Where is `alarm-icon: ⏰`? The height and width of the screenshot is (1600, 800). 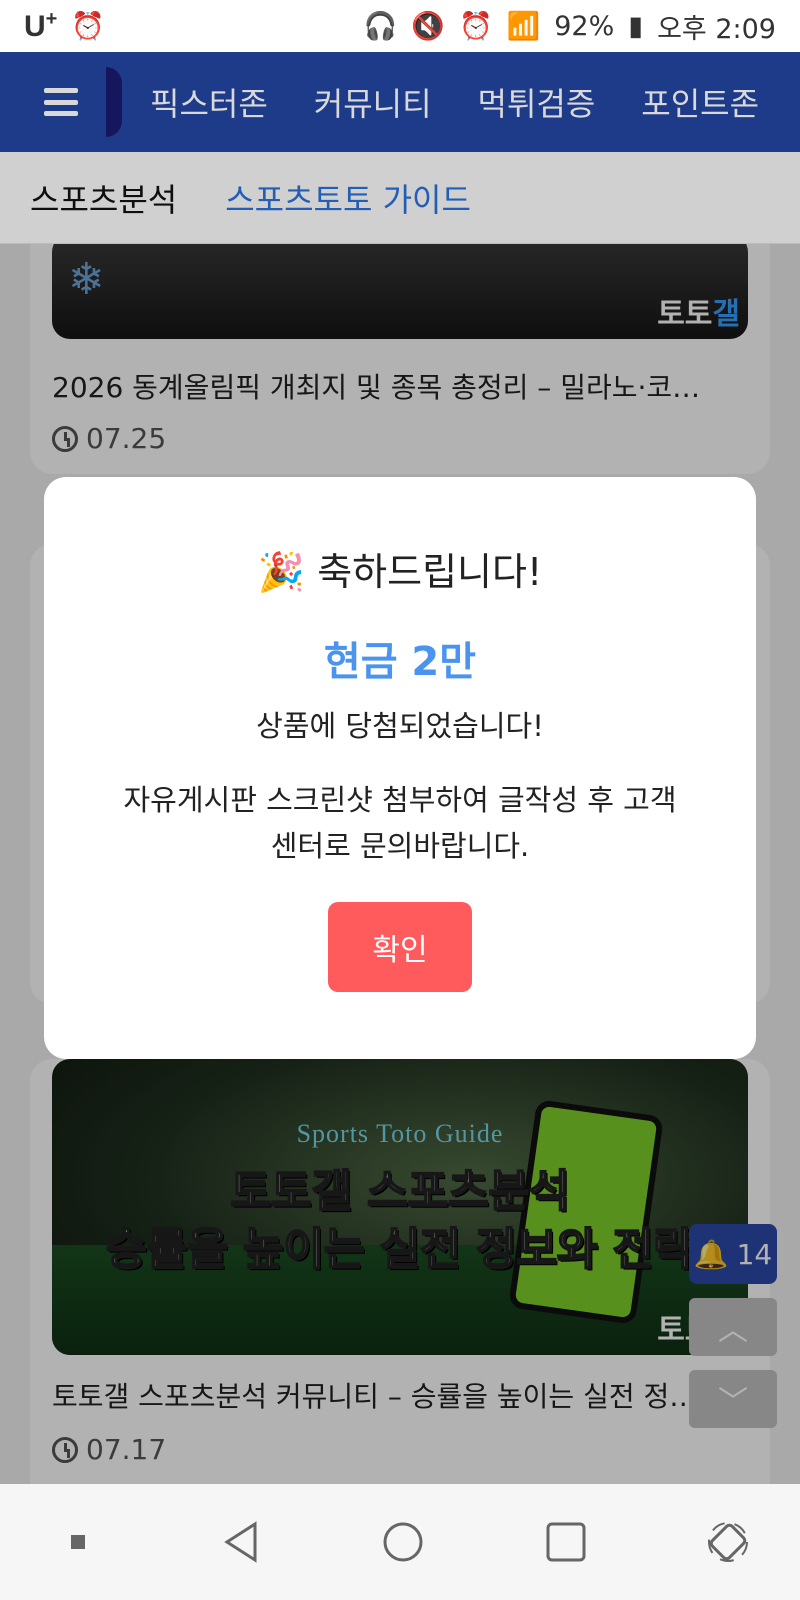 alarm-icon: ⏰ is located at coordinates (475, 26).